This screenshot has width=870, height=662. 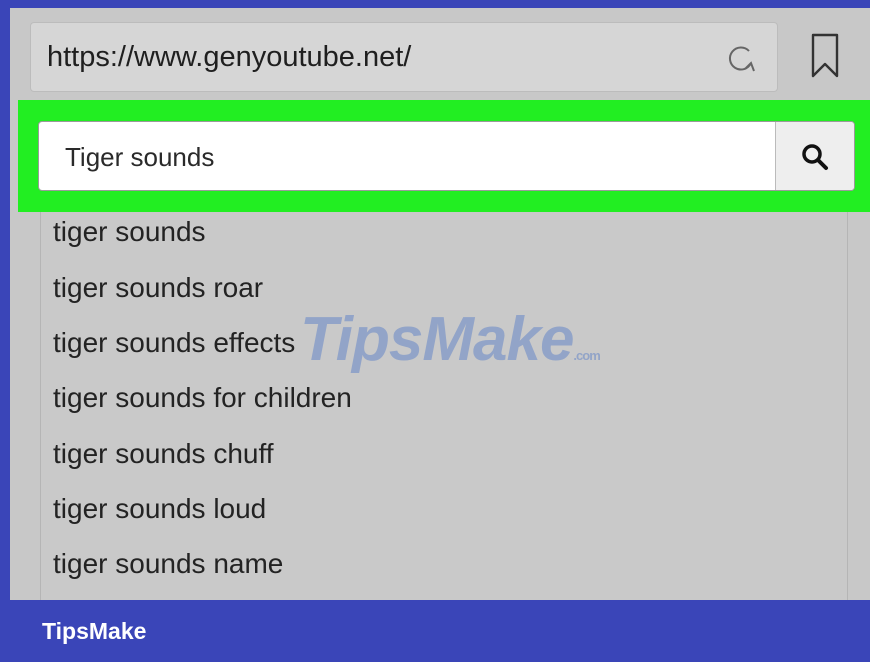 I want to click on search-icon, so click(x=815, y=157).